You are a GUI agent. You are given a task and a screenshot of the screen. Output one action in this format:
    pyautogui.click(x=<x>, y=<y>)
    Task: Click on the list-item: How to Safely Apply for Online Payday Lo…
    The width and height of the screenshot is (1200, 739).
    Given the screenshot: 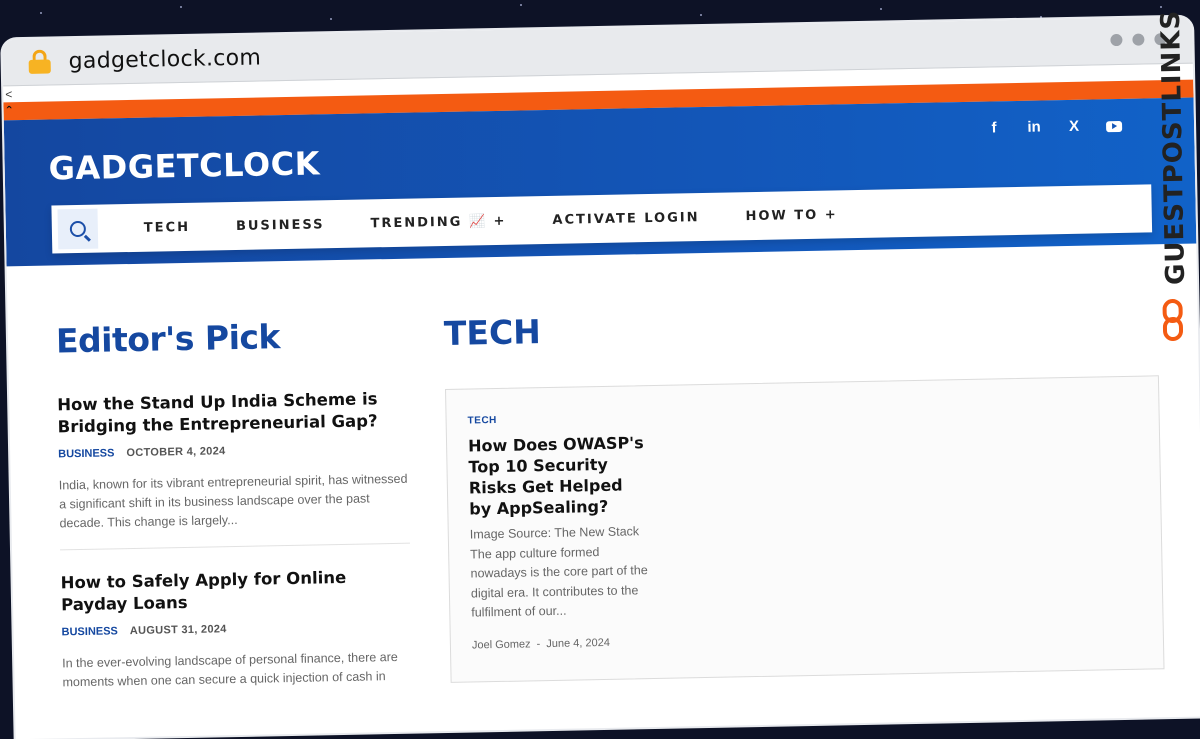 What is the action you would take?
    pyautogui.click(x=236, y=629)
    